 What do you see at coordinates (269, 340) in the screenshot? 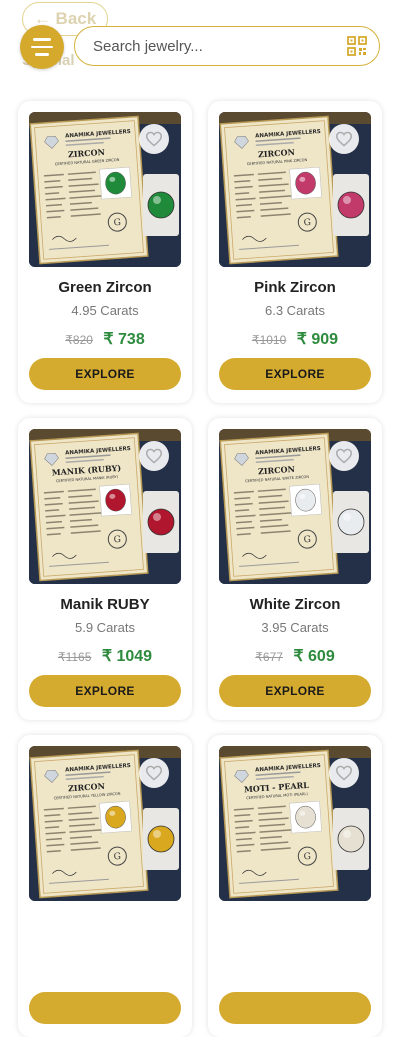
I see `original-price: ₹1010` at bounding box center [269, 340].